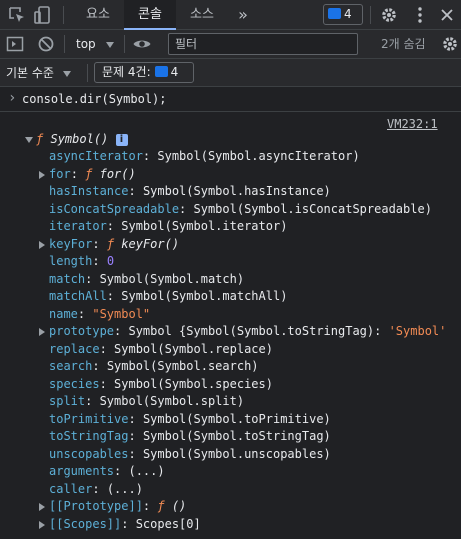  Describe the element at coordinates (60, 174) in the screenshot. I see `property-key: for` at that location.